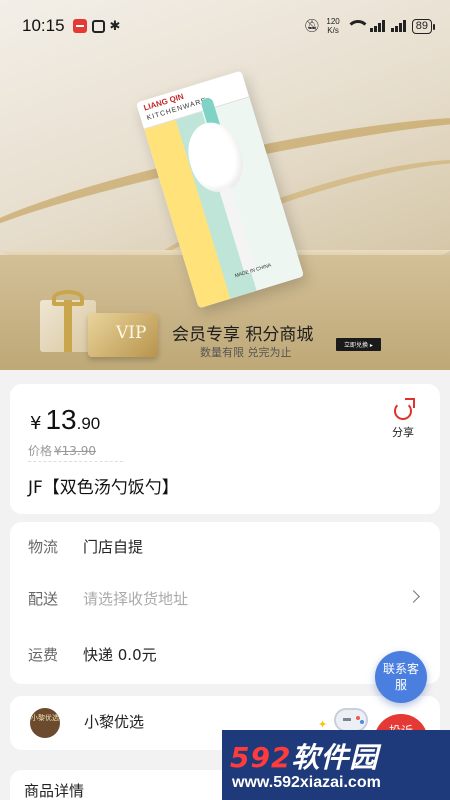 Image resolution: width=450 pixels, height=800 pixels. I want to click on share-icon, so click(403, 411).